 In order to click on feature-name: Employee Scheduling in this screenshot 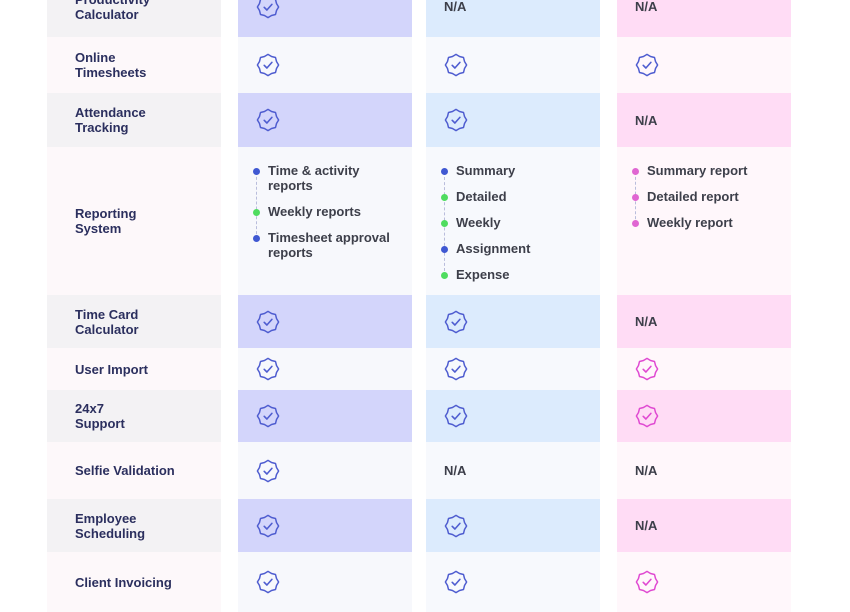, I will do `click(134, 525)`.